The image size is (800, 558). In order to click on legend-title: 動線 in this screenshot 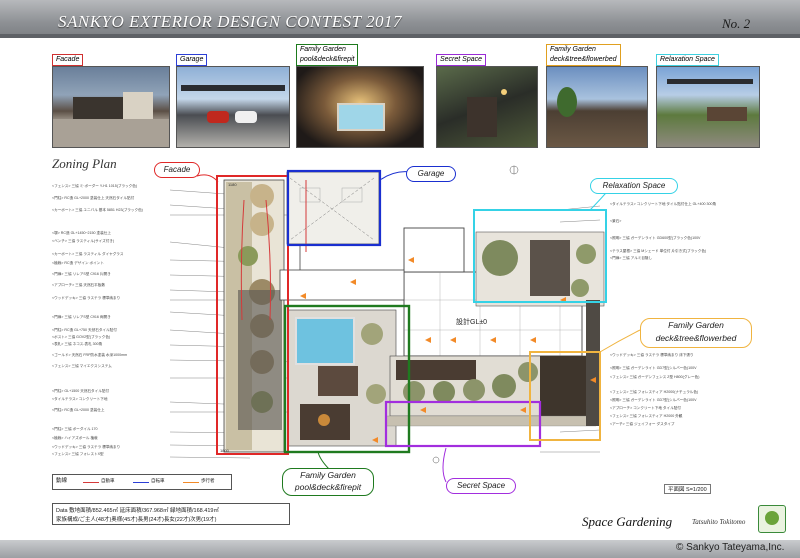, I will do `click(62, 481)`.